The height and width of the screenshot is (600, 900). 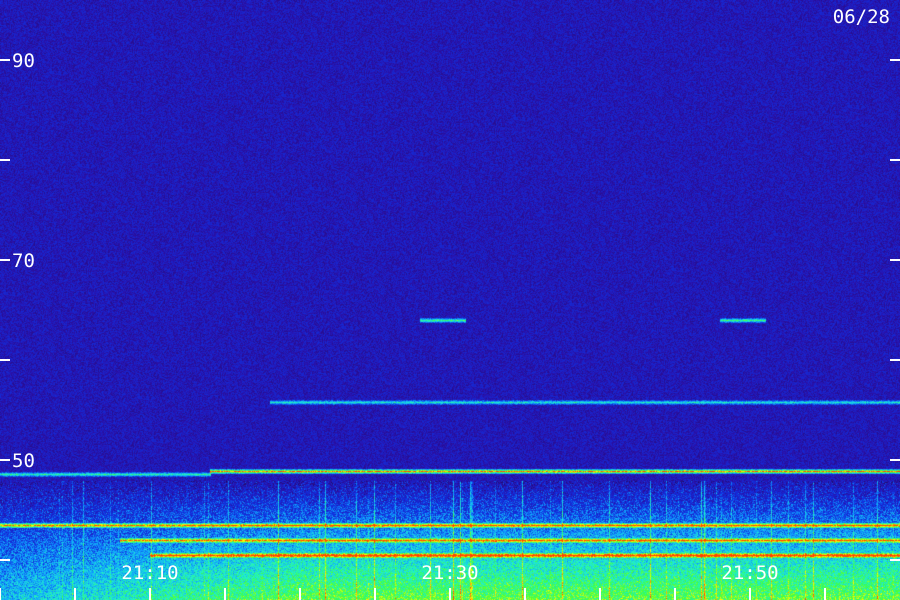 What do you see at coordinates (749, 573) in the screenshot?
I see `x-tick-label: 21:50` at bounding box center [749, 573].